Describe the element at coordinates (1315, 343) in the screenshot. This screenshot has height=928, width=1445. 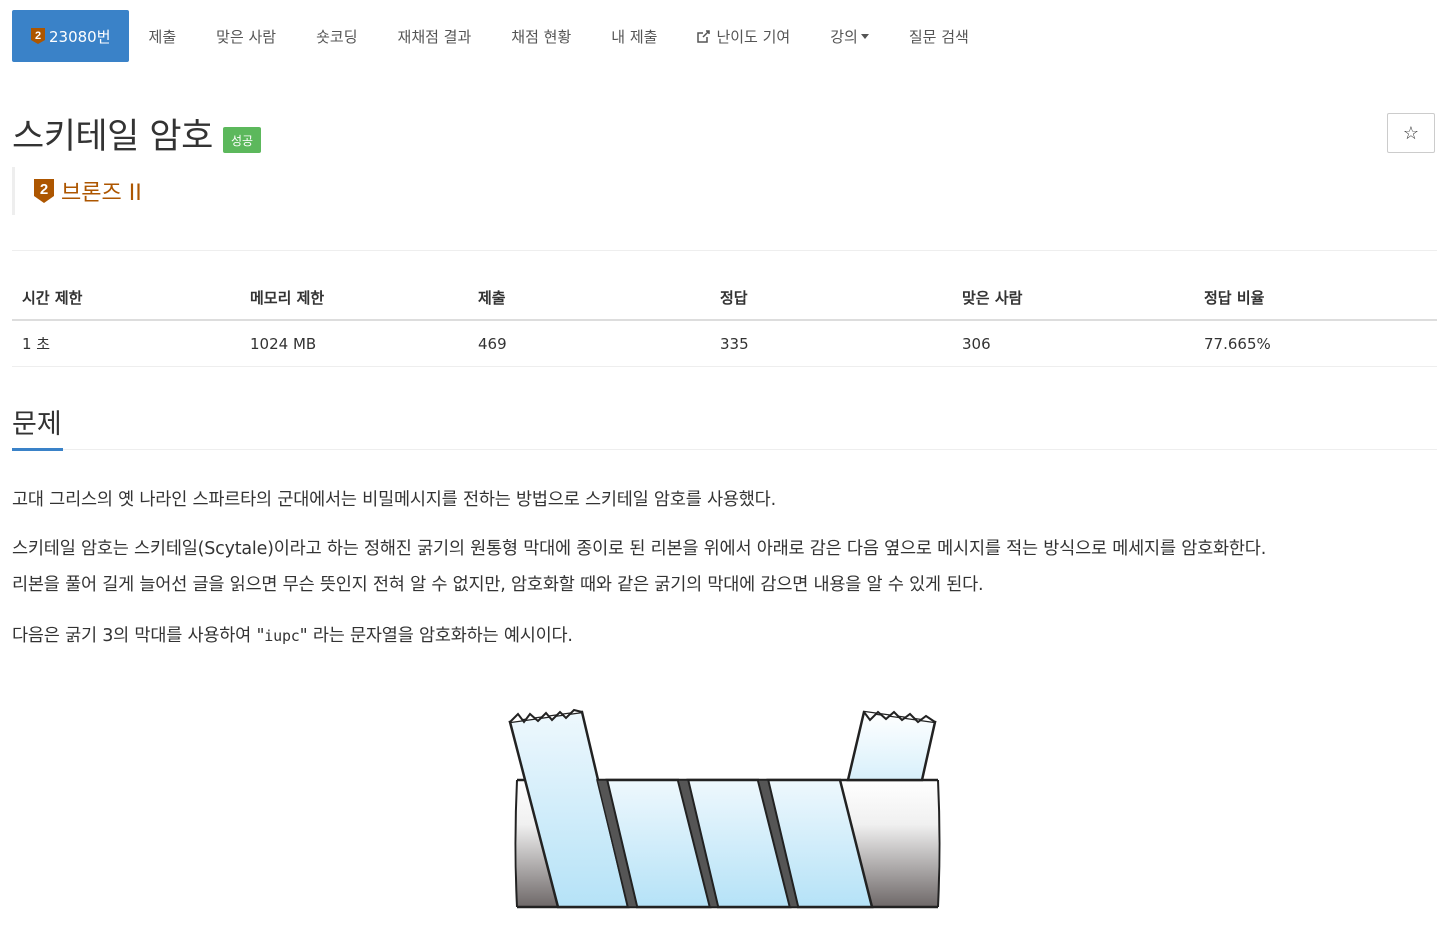
I see `accept-ratio-value: 77.665%` at that location.